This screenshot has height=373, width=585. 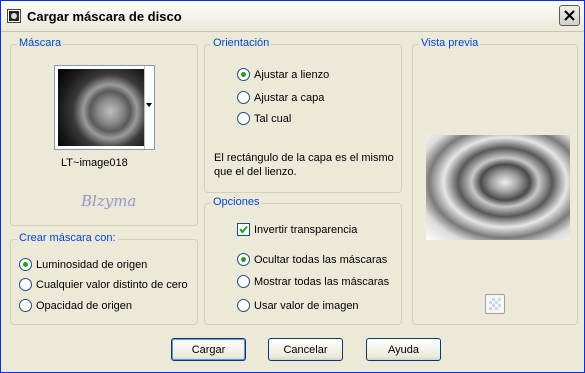 I want to click on close-button, so click(x=569, y=15).